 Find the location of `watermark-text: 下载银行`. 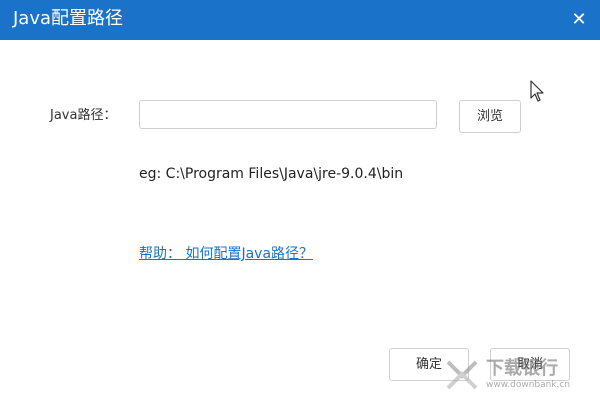

watermark-text: 下载银行 is located at coordinates (522, 368).